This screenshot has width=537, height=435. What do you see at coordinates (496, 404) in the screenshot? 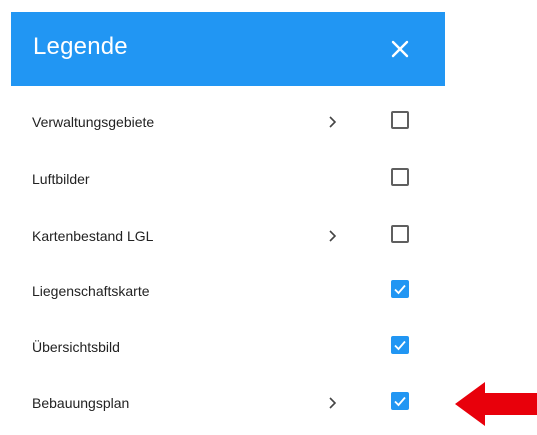
I see `red-arrow-icon` at bounding box center [496, 404].